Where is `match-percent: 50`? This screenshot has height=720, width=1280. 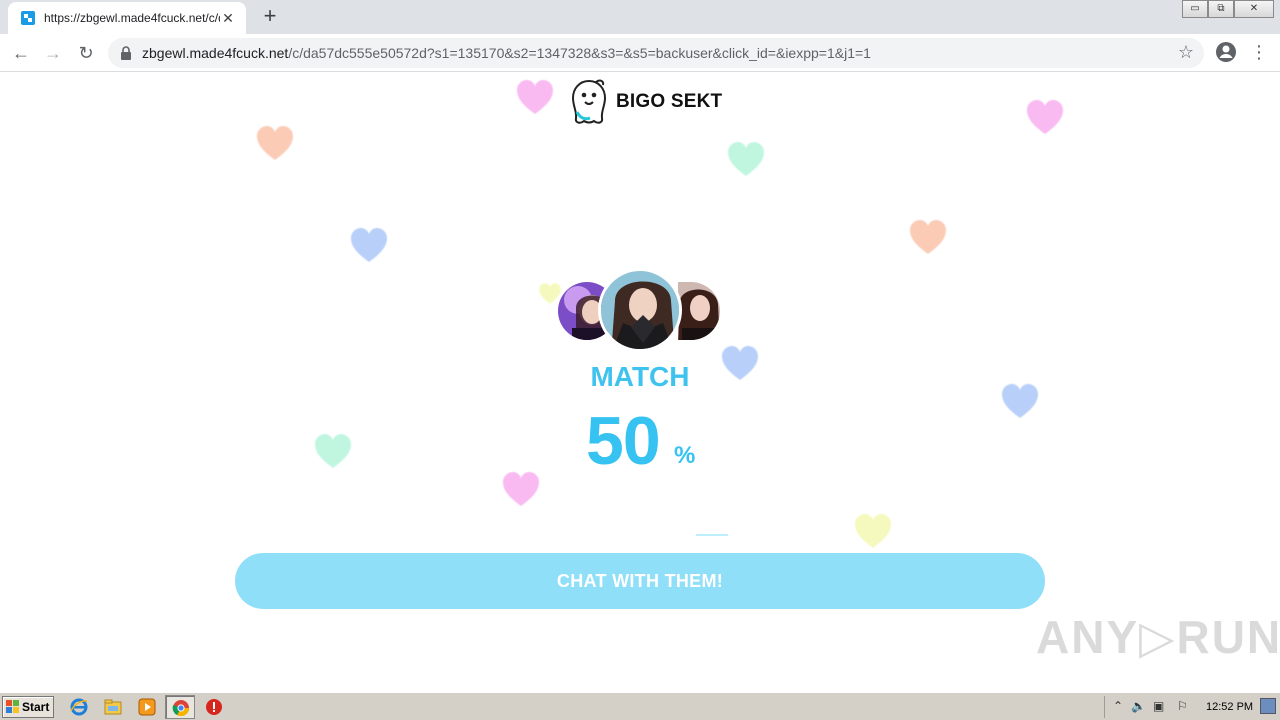
match-percent: 50 is located at coordinates (623, 441).